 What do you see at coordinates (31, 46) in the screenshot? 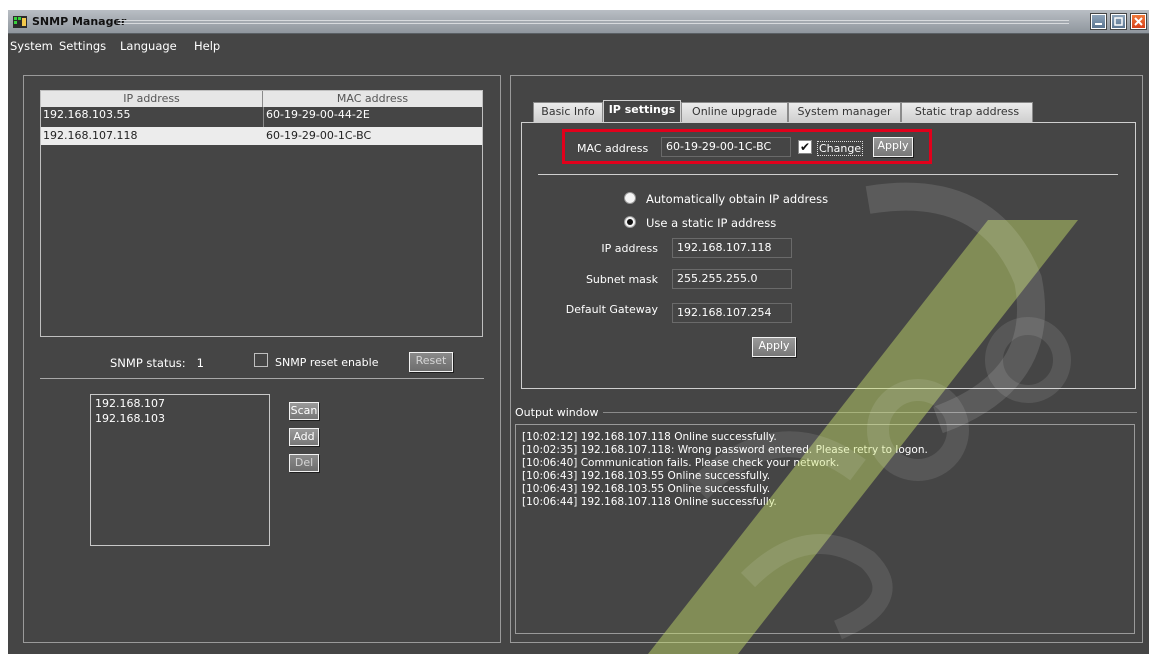
I see `menu-system: System` at bounding box center [31, 46].